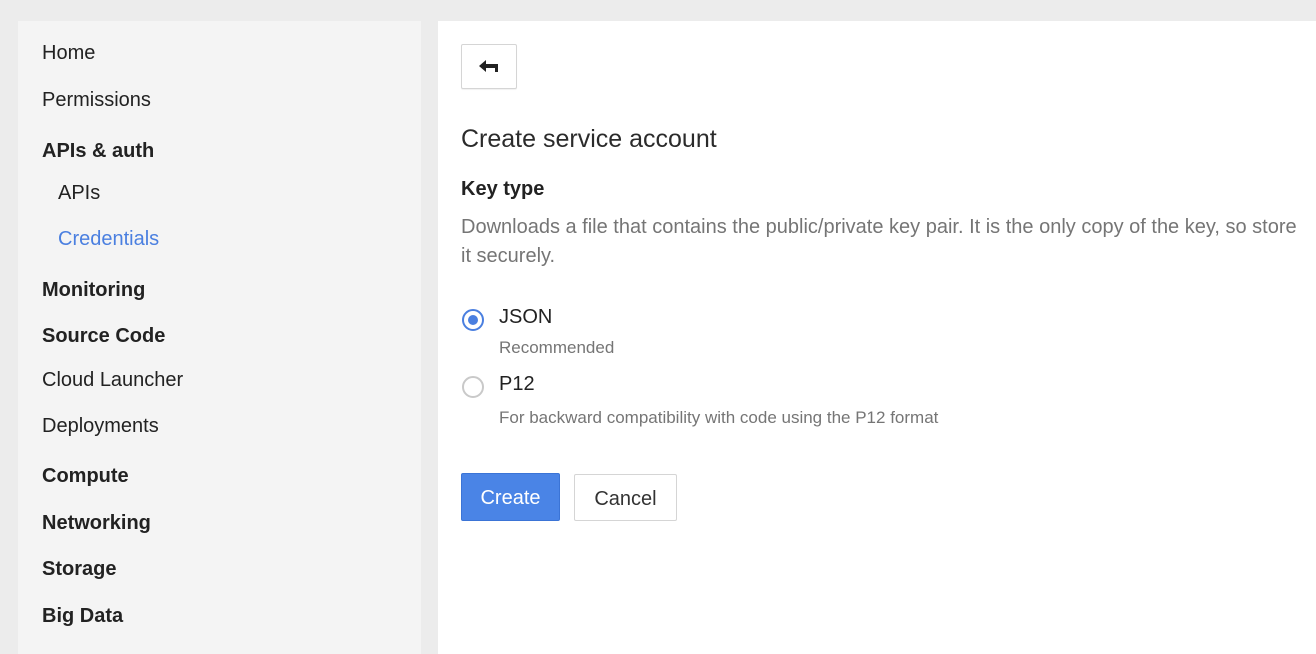  What do you see at coordinates (525, 317) in the screenshot?
I see `json-radio-label: JSON` at bounding box center [525, 317].